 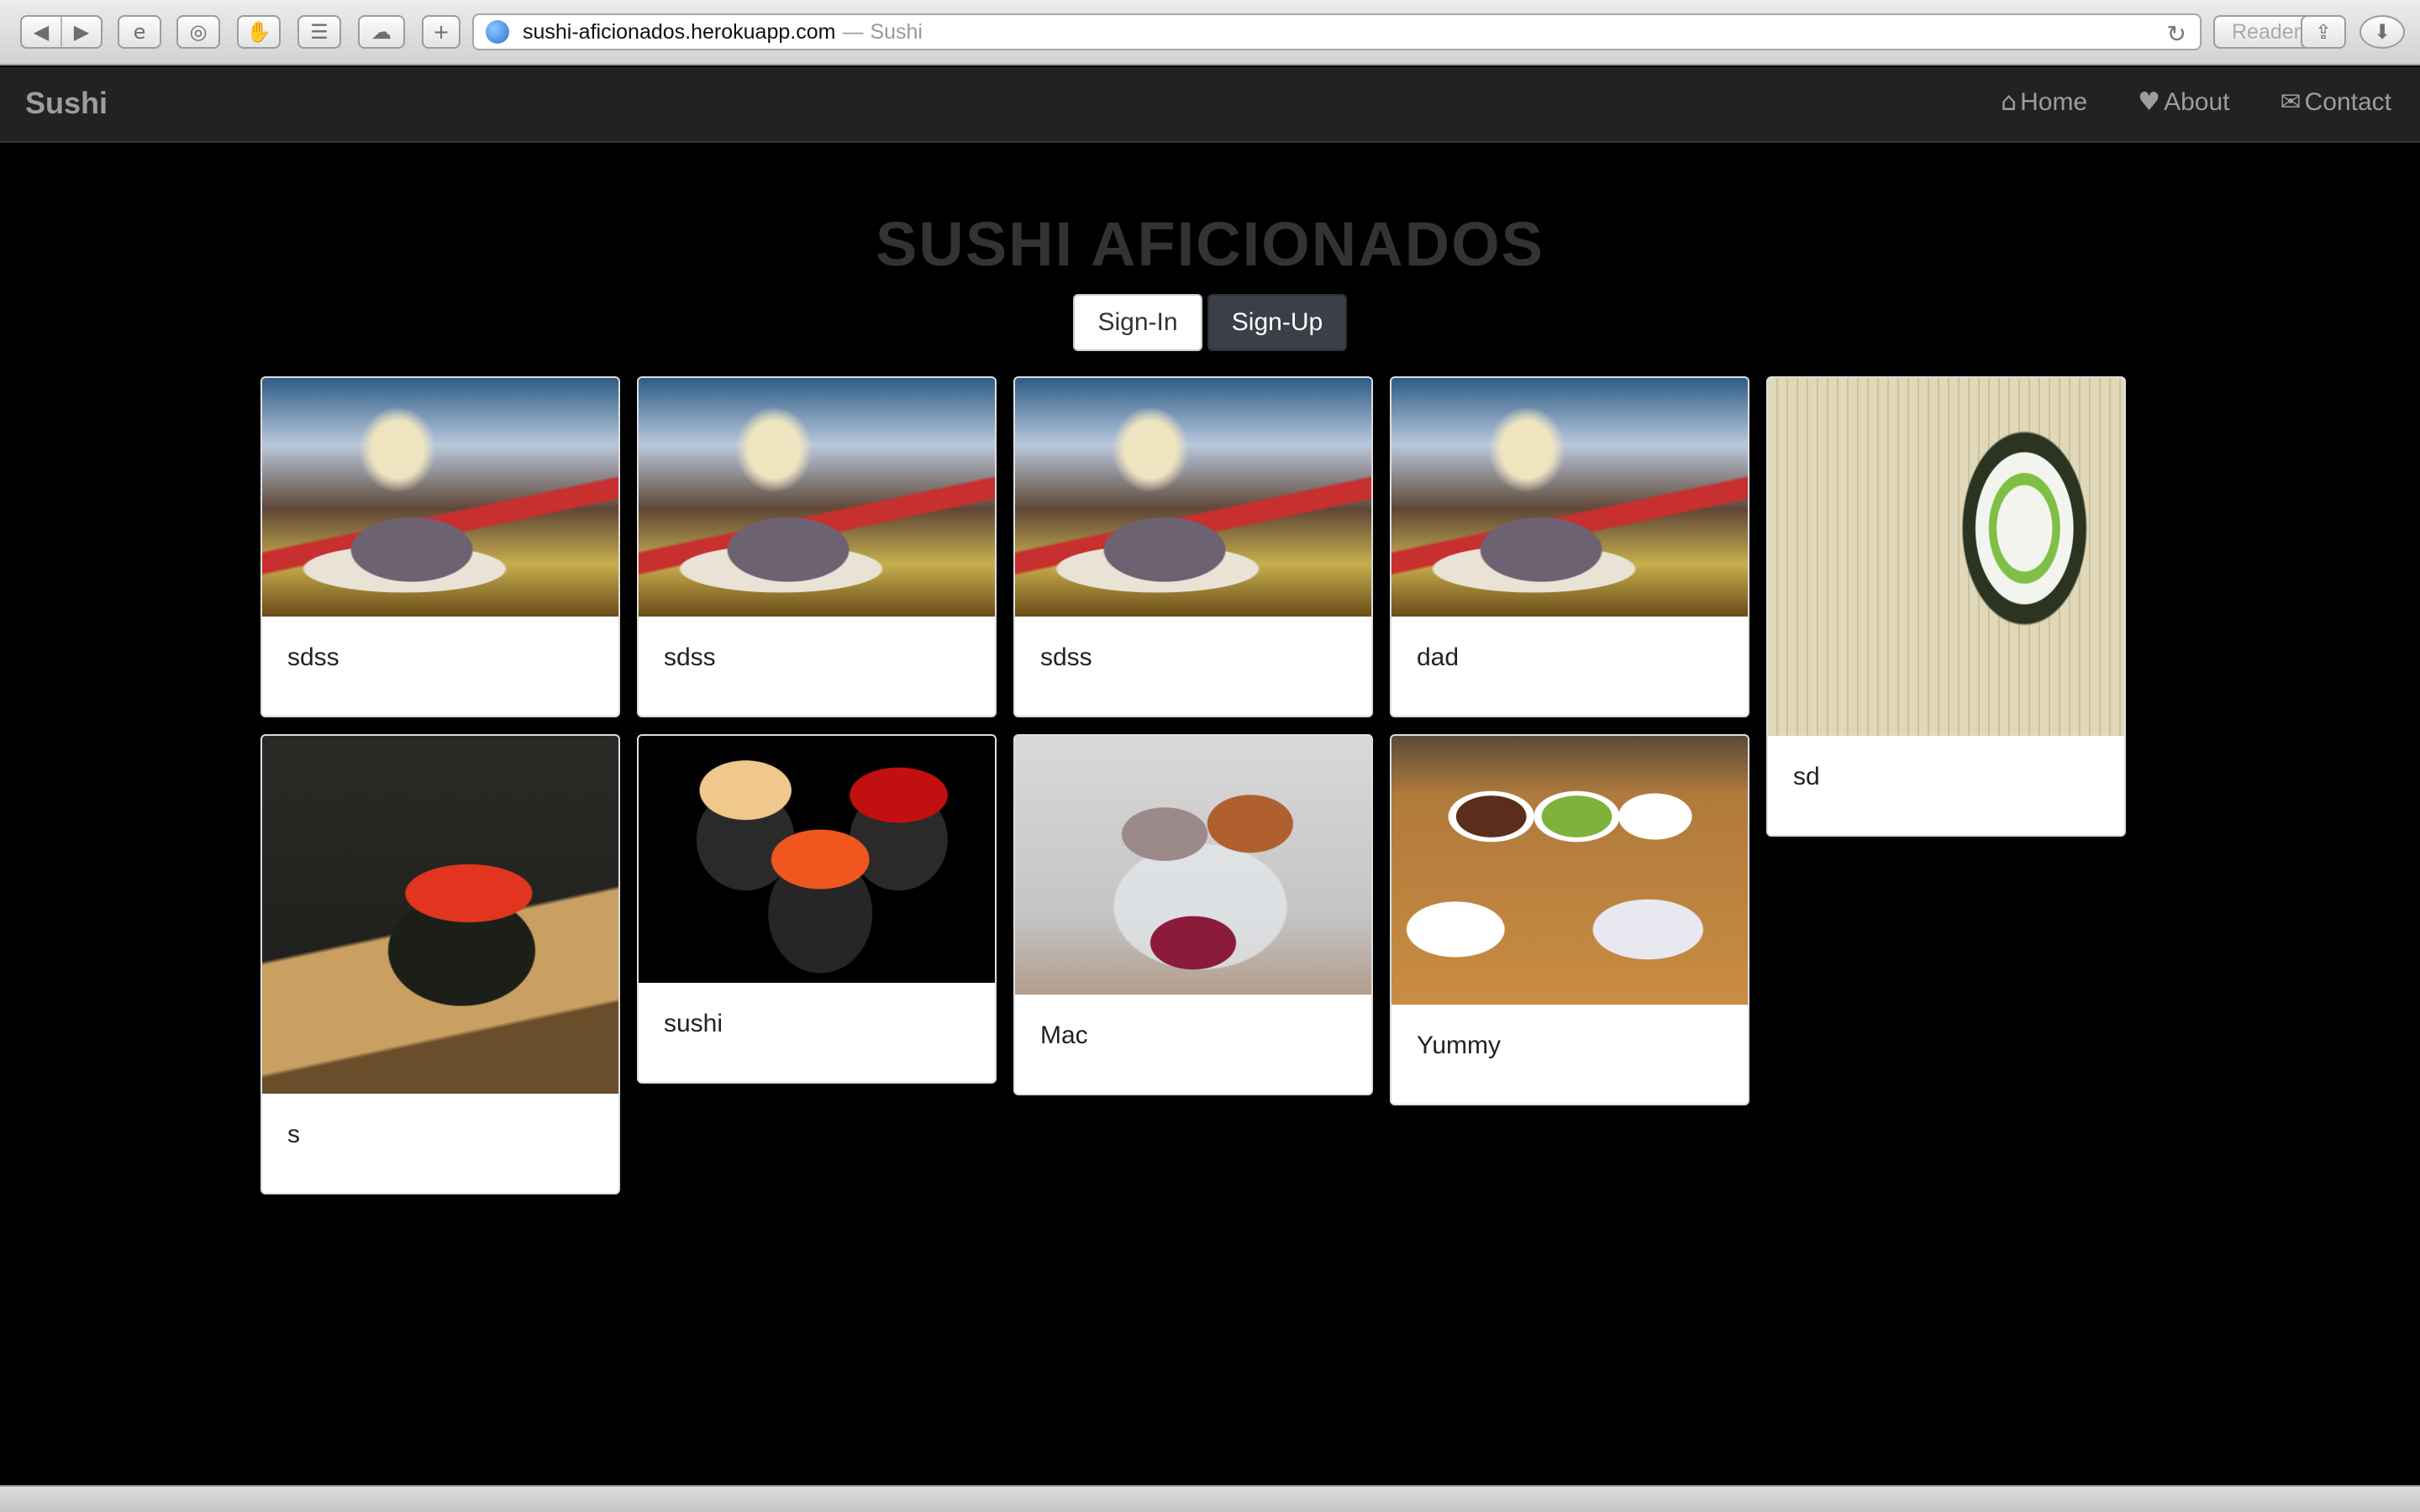 I want to click on sign-in-button: Sign-In, so click(x=1137, y=322).